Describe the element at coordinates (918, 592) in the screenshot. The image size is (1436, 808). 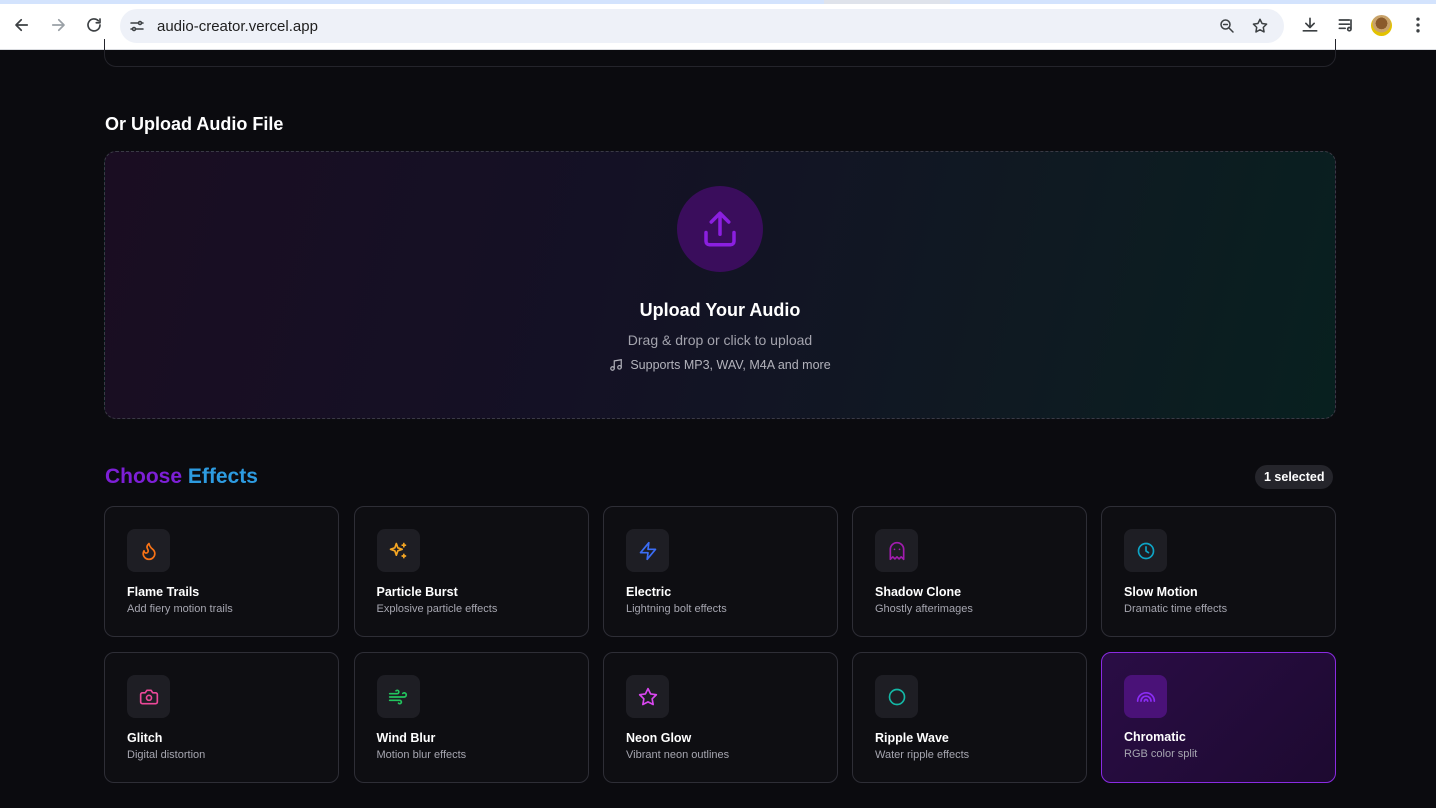
I see `effect-name: Shadow Clone` at that location.